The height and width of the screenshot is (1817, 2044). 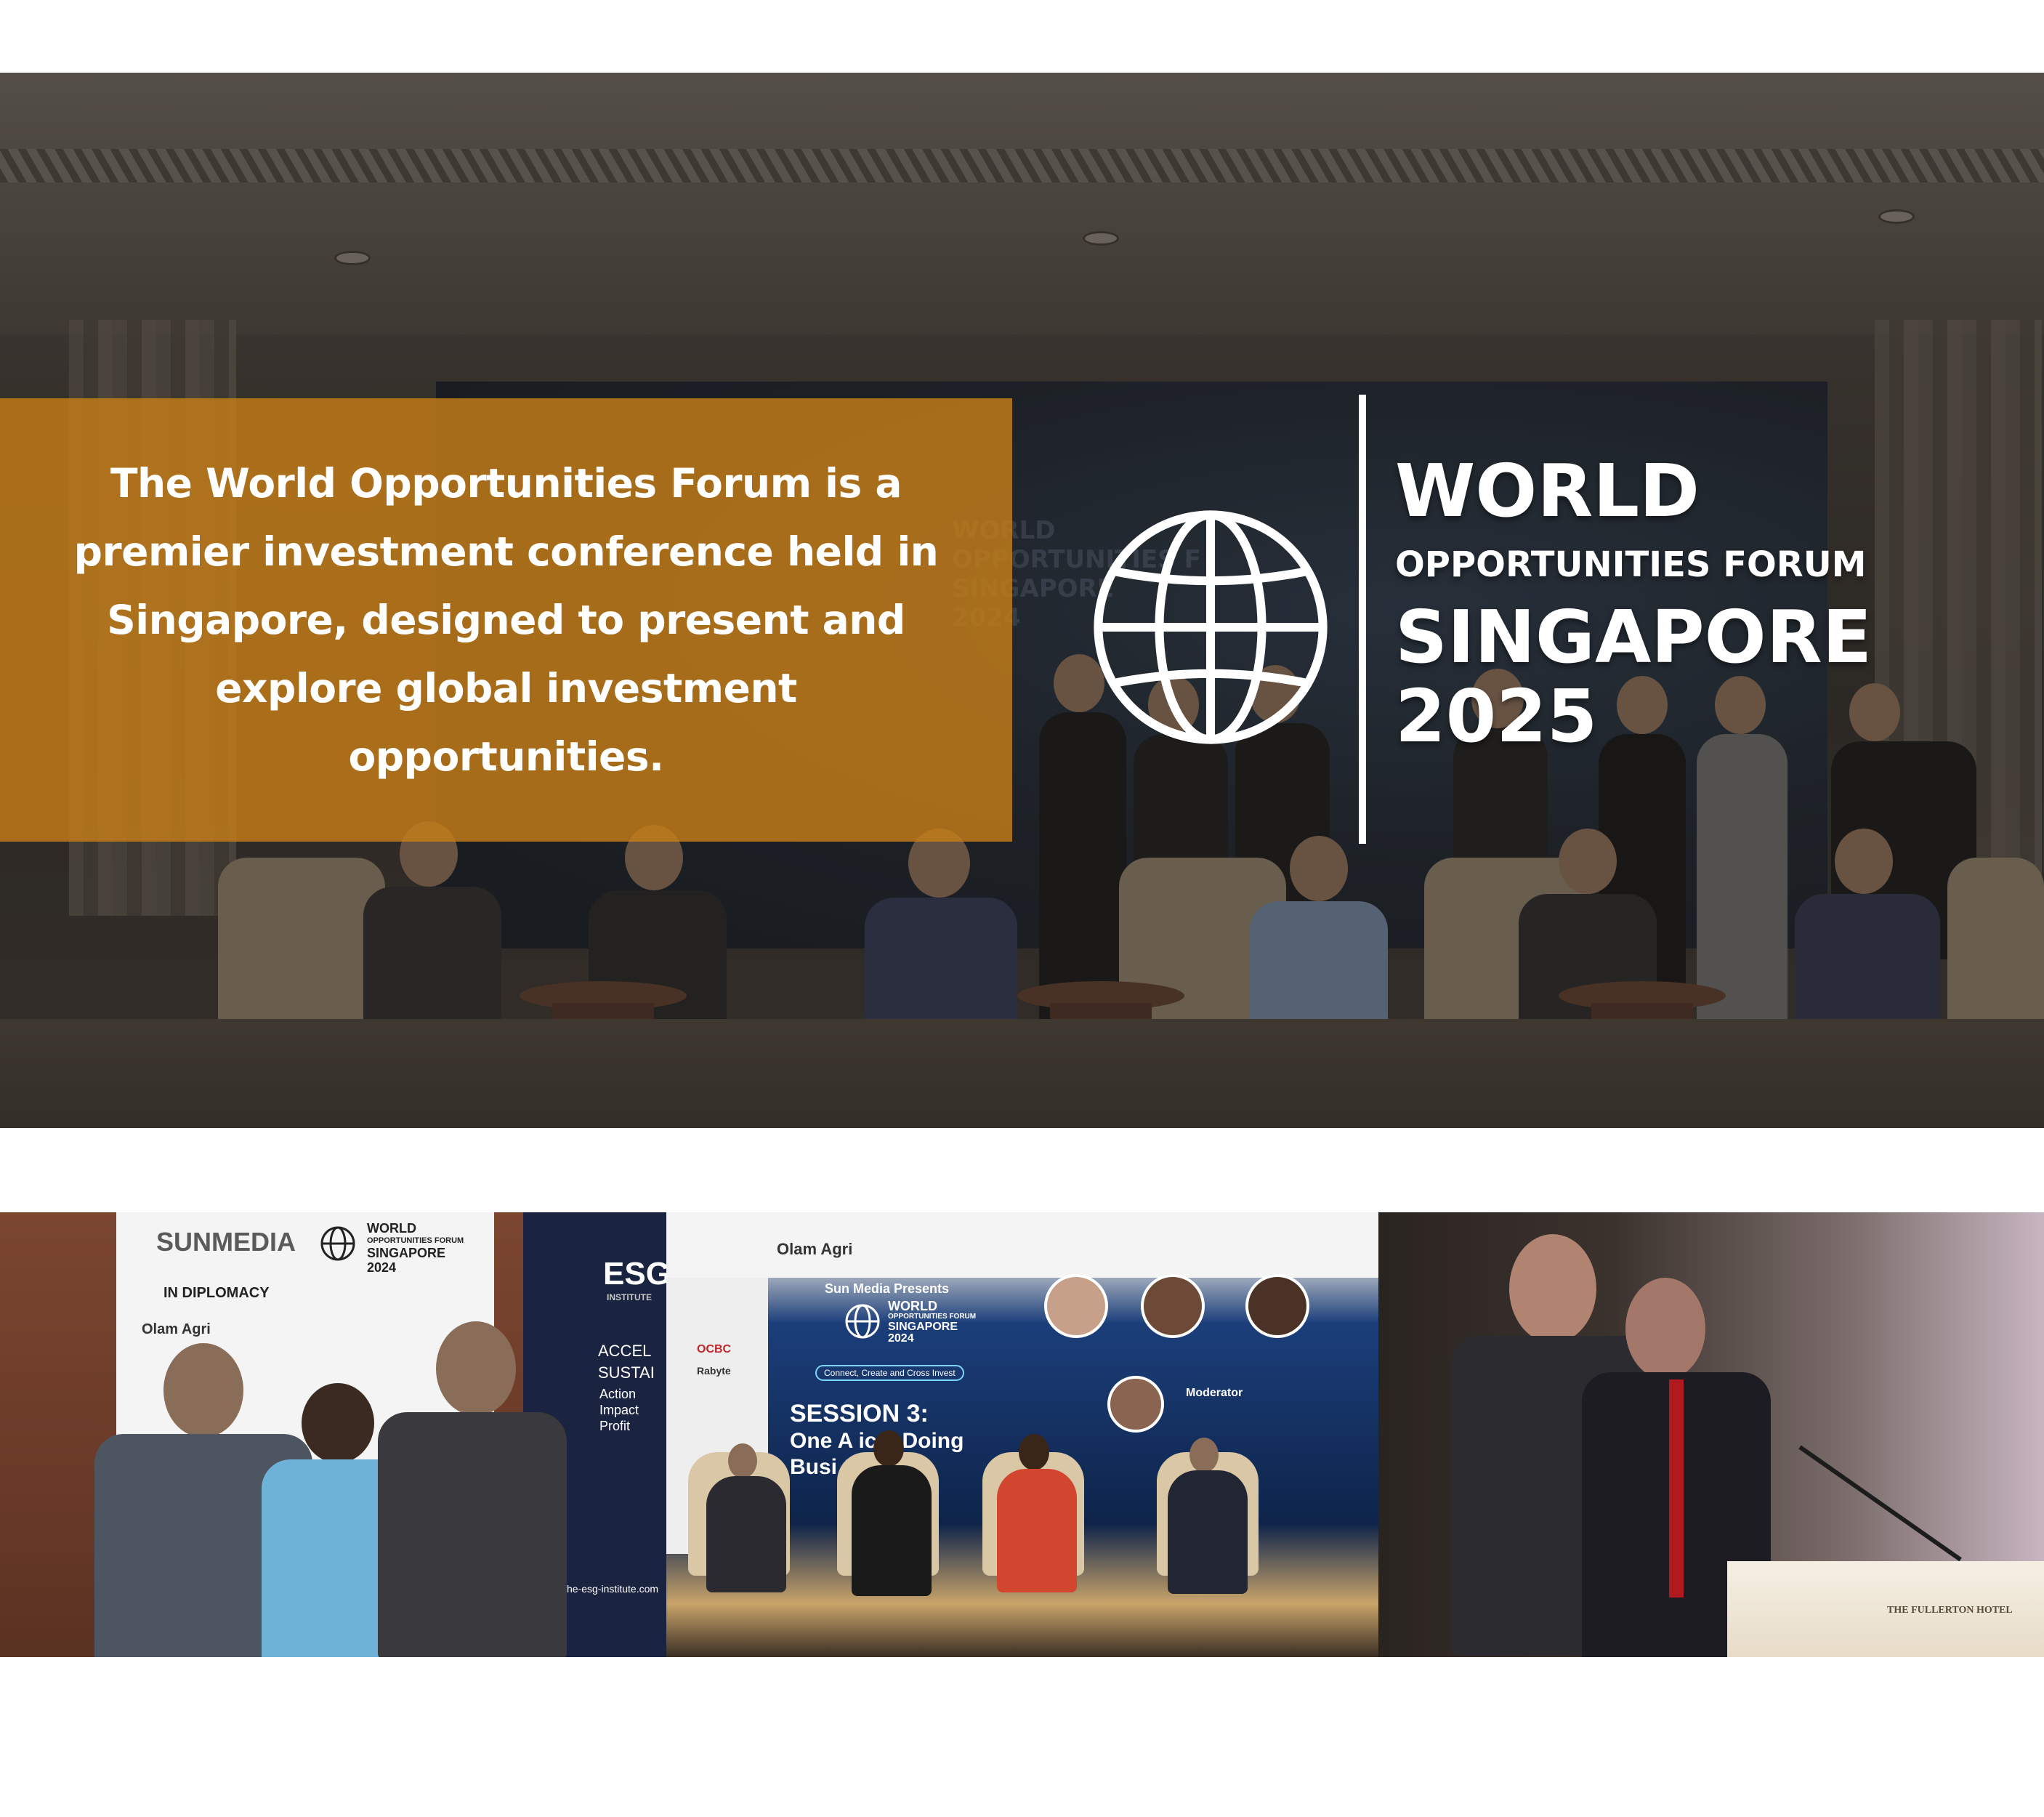 I want to click on screen-forum-line: 2024, so click(x=901, y=1338).